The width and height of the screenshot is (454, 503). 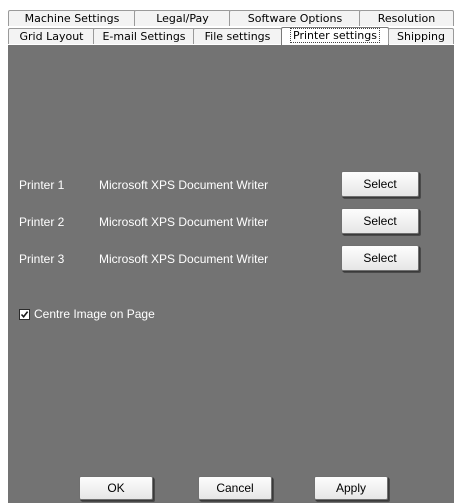 I want to click on tab-printer-settings: Printer settings, so click(x=335, y=36).